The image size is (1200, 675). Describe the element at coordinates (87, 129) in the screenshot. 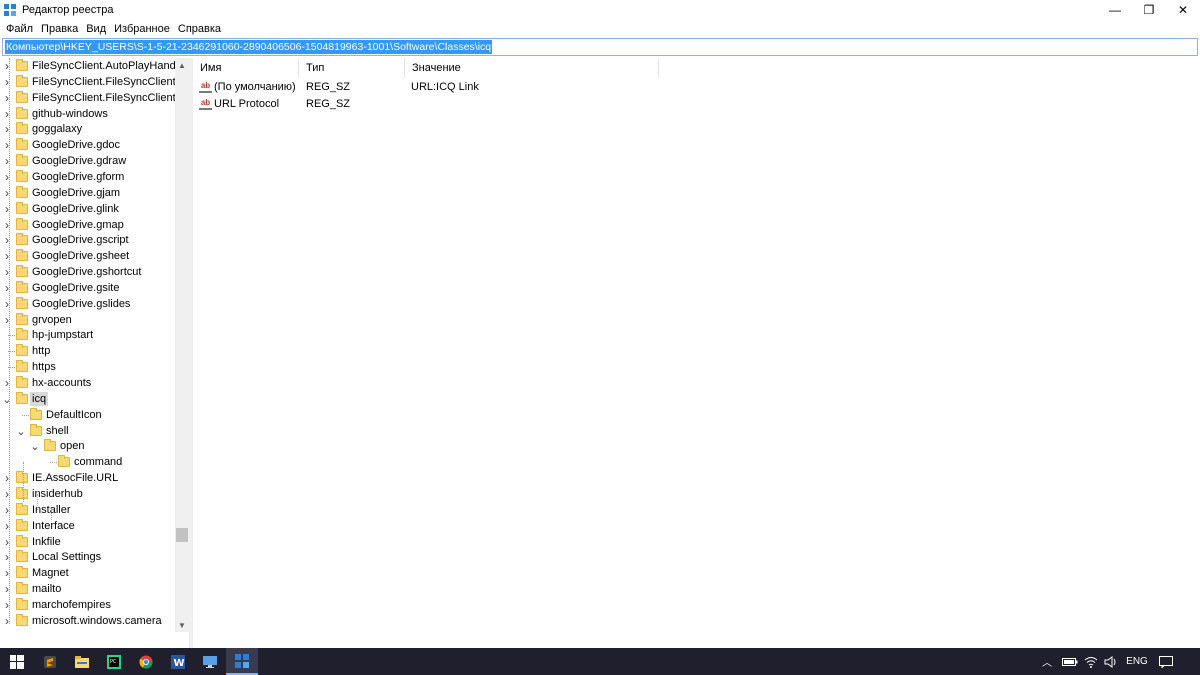

I see `tree-item: › goggalaxy` at that location.